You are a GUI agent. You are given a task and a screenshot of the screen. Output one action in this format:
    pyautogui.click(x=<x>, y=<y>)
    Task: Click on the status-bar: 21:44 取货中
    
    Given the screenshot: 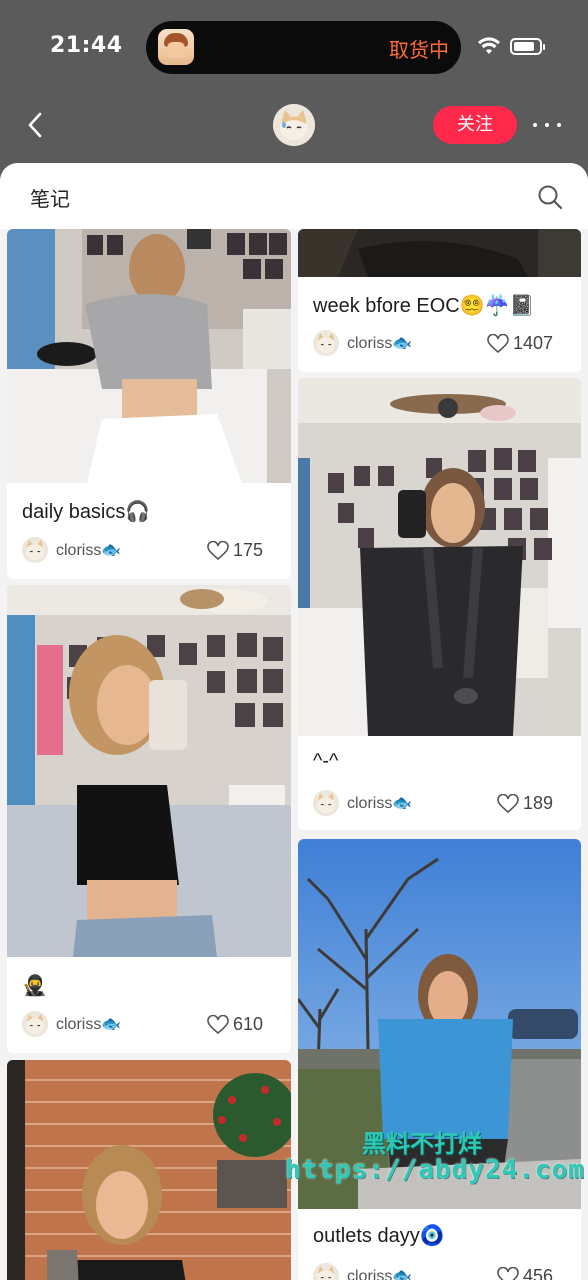 What is the action you would take?
    pyautogui.click(x=294, y=47)
    